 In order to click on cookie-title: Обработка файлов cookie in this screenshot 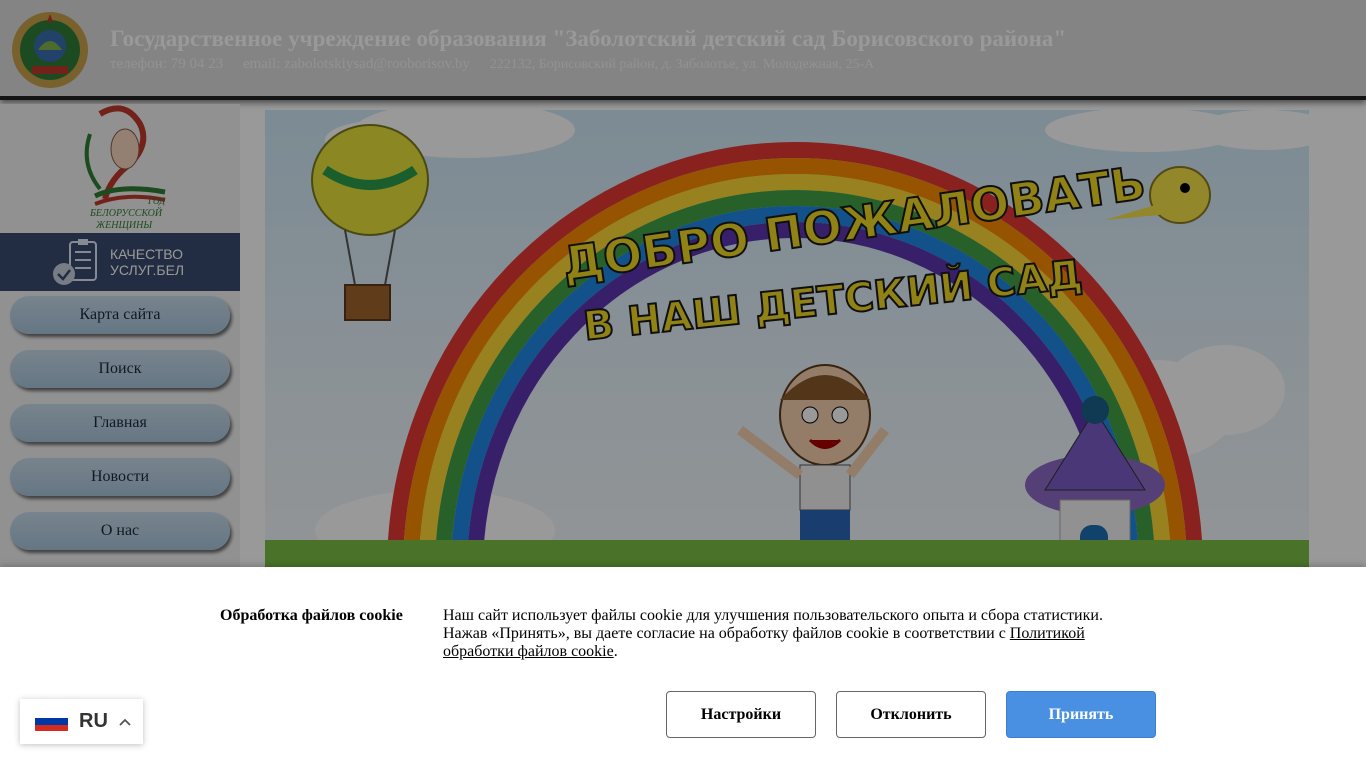, I will do `click(311, 615)`.